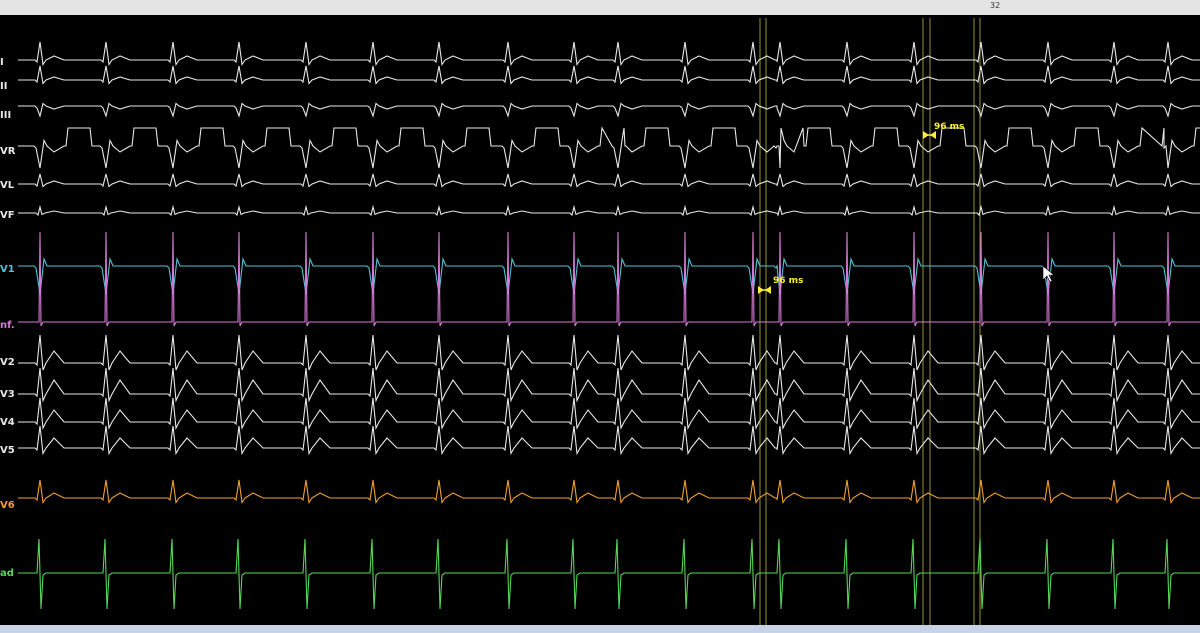 This screenshot has width=1200, height=633. What do you see at coordinates (2, 62) in the screenshot?
I see `lead-label-i: I` at bounding box center [2, 62].